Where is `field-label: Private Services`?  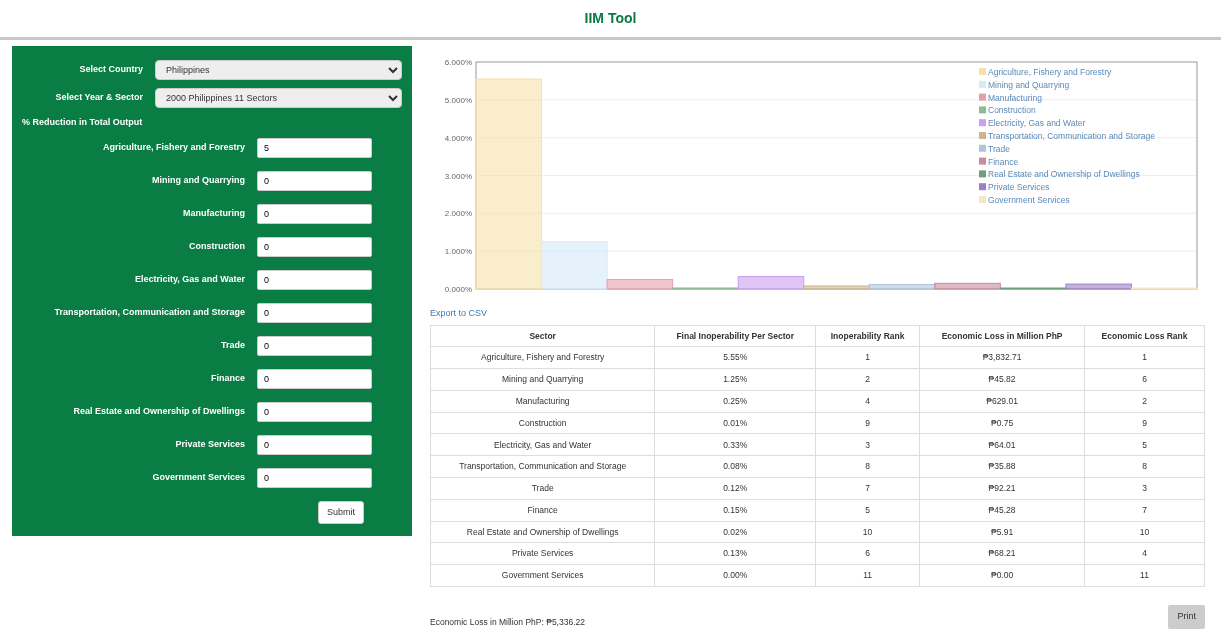
field-label: Private Services is located at coordinates (210, 444).